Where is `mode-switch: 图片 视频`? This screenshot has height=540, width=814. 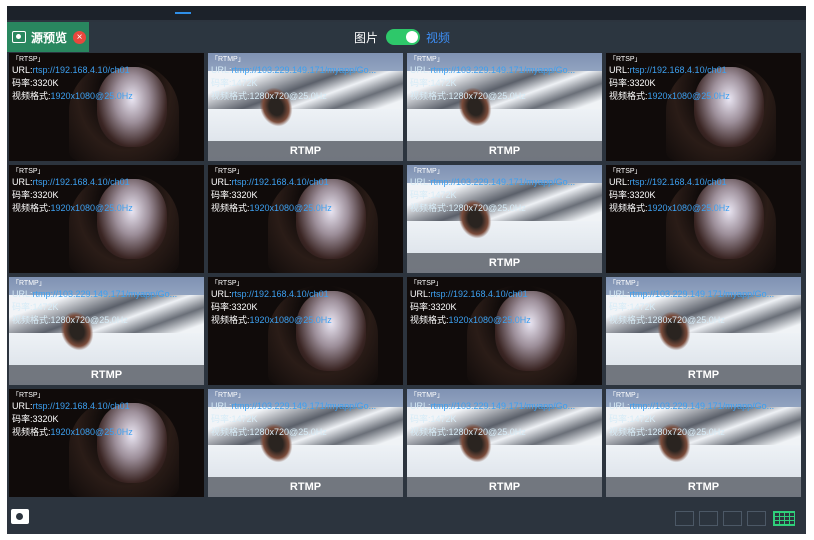
mode-switch: 图片 视频 is located at coordinates (402, 37).